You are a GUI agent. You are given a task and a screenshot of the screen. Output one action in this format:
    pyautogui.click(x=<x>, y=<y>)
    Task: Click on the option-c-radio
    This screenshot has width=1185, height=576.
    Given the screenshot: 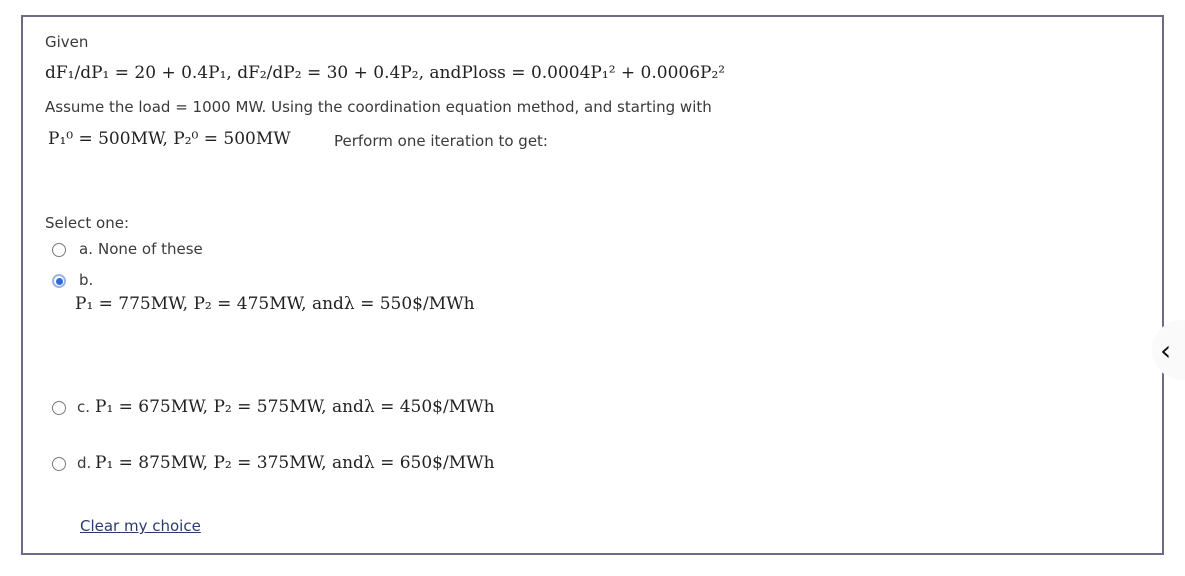 What is the action you would take?
    pyautogui.click(x=59, y=408)
    